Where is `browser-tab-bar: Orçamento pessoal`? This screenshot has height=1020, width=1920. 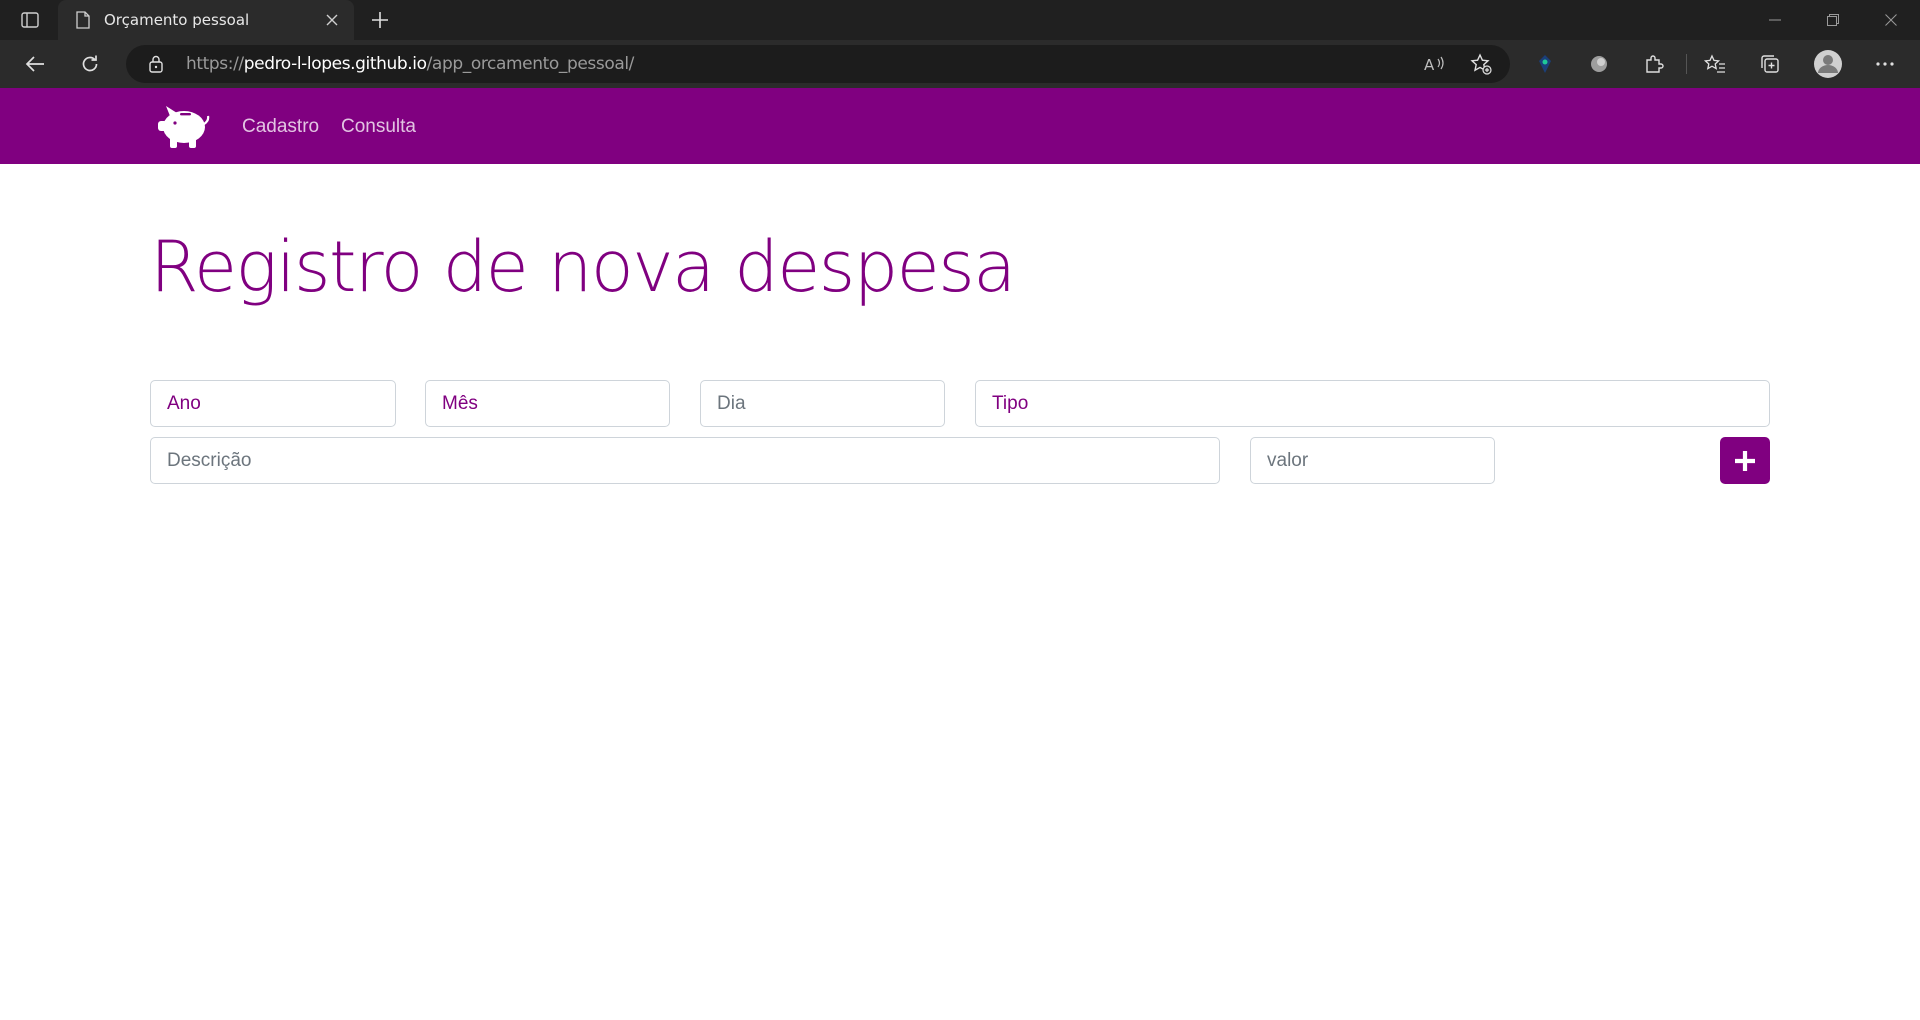 browser-tab-bar: Orçamento pessoal is located at coordinates (960, 20).